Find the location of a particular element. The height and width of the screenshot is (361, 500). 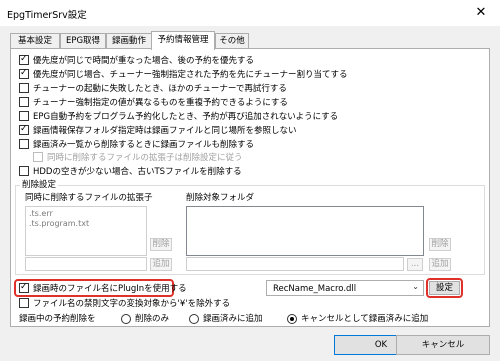

option-label: チューナーの起動に失敗したとき、ほかのチューナーで再試行する is located at coordinates (160, 89).